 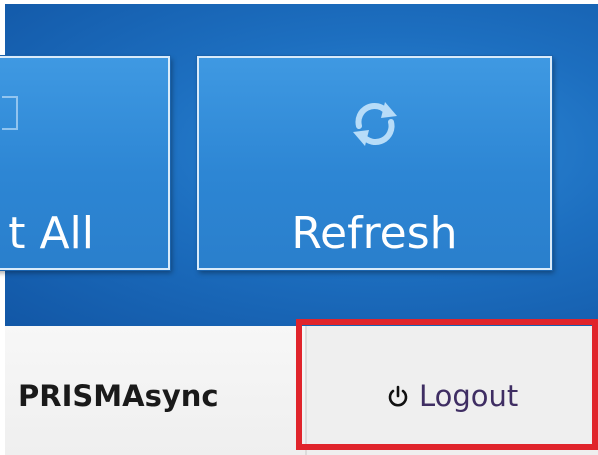 What do you see at coordinates (398, 396) in the screenshot?
I see `power-icon` at bounding box center [398, 396].